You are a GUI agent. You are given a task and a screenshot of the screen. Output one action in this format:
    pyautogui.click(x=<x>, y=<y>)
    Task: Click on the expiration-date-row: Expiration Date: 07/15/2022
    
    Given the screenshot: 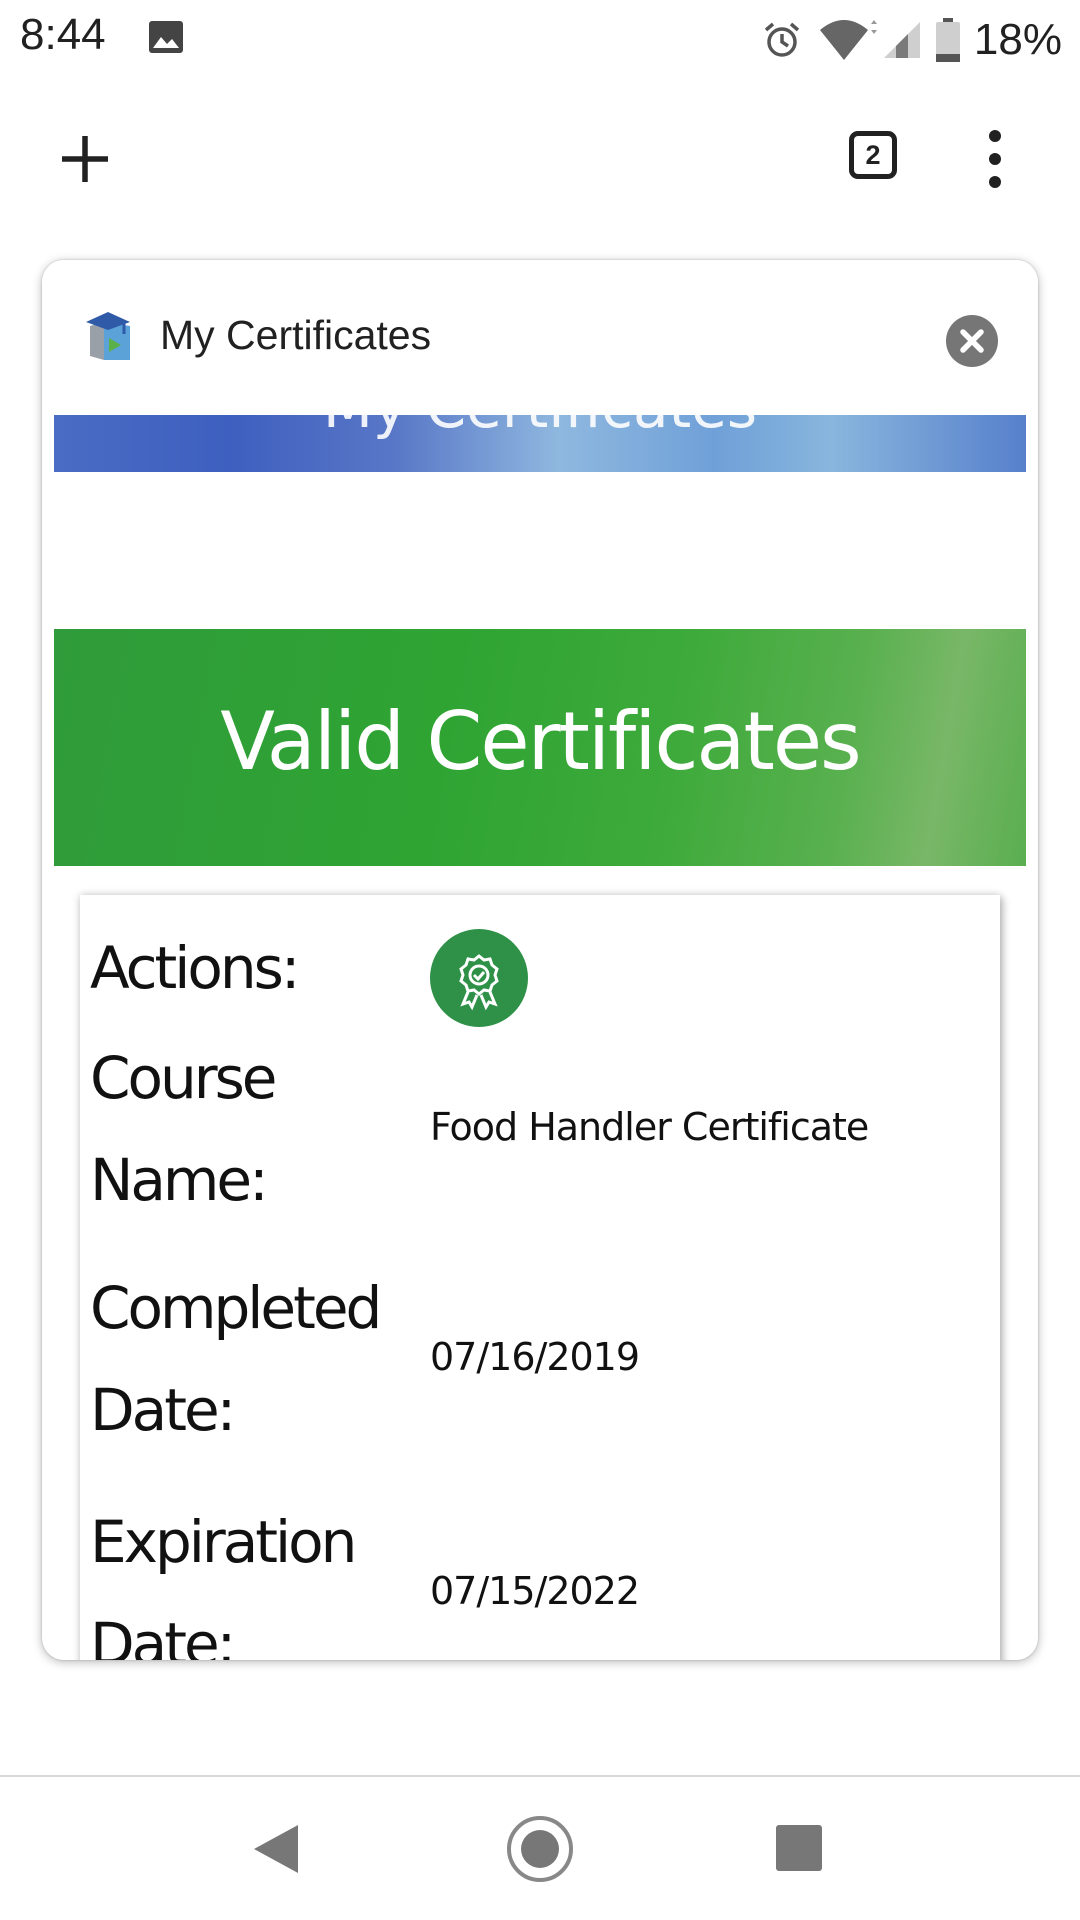 What is the action you would take?
    pyautogui.click(x=540, y=1575)
    